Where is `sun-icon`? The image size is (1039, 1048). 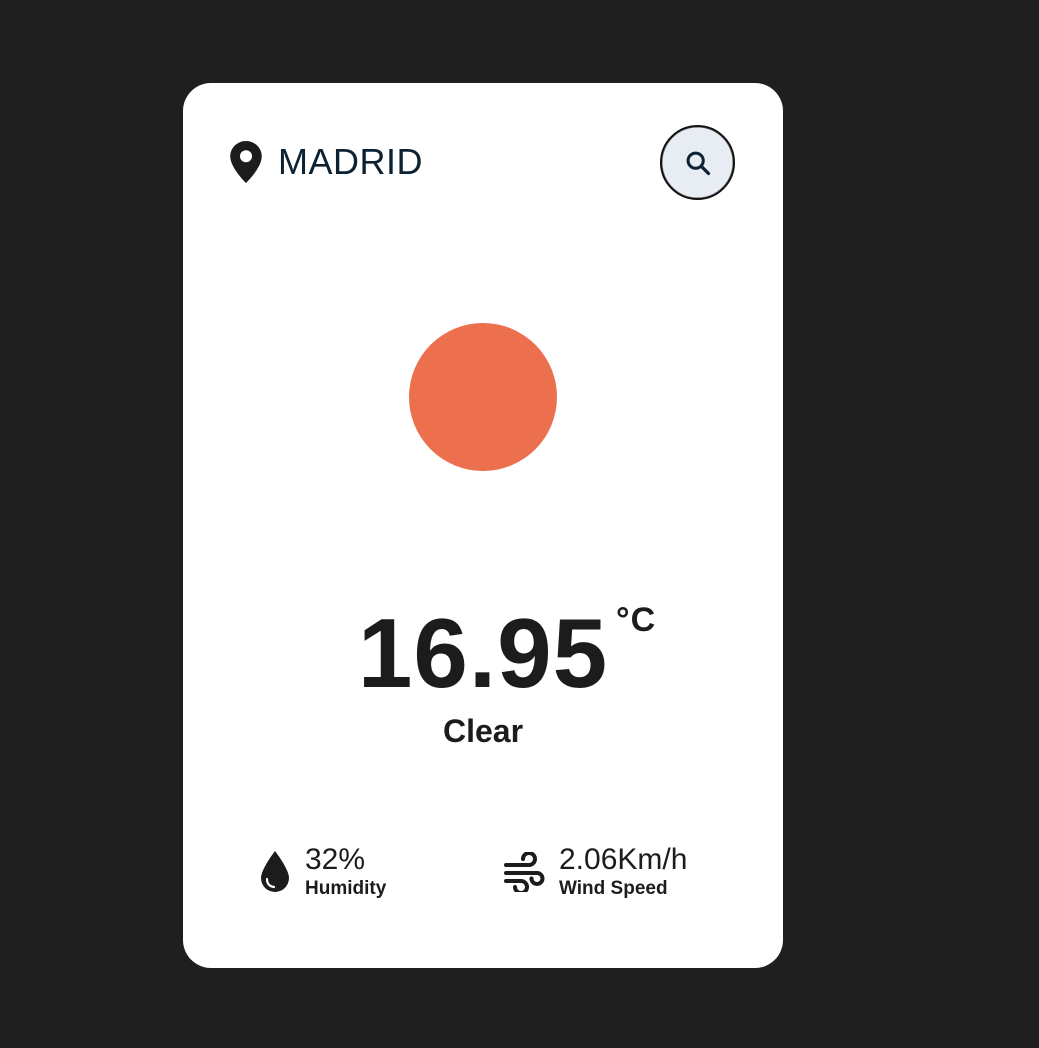 sun-icon is located at coordinates (483, 397).